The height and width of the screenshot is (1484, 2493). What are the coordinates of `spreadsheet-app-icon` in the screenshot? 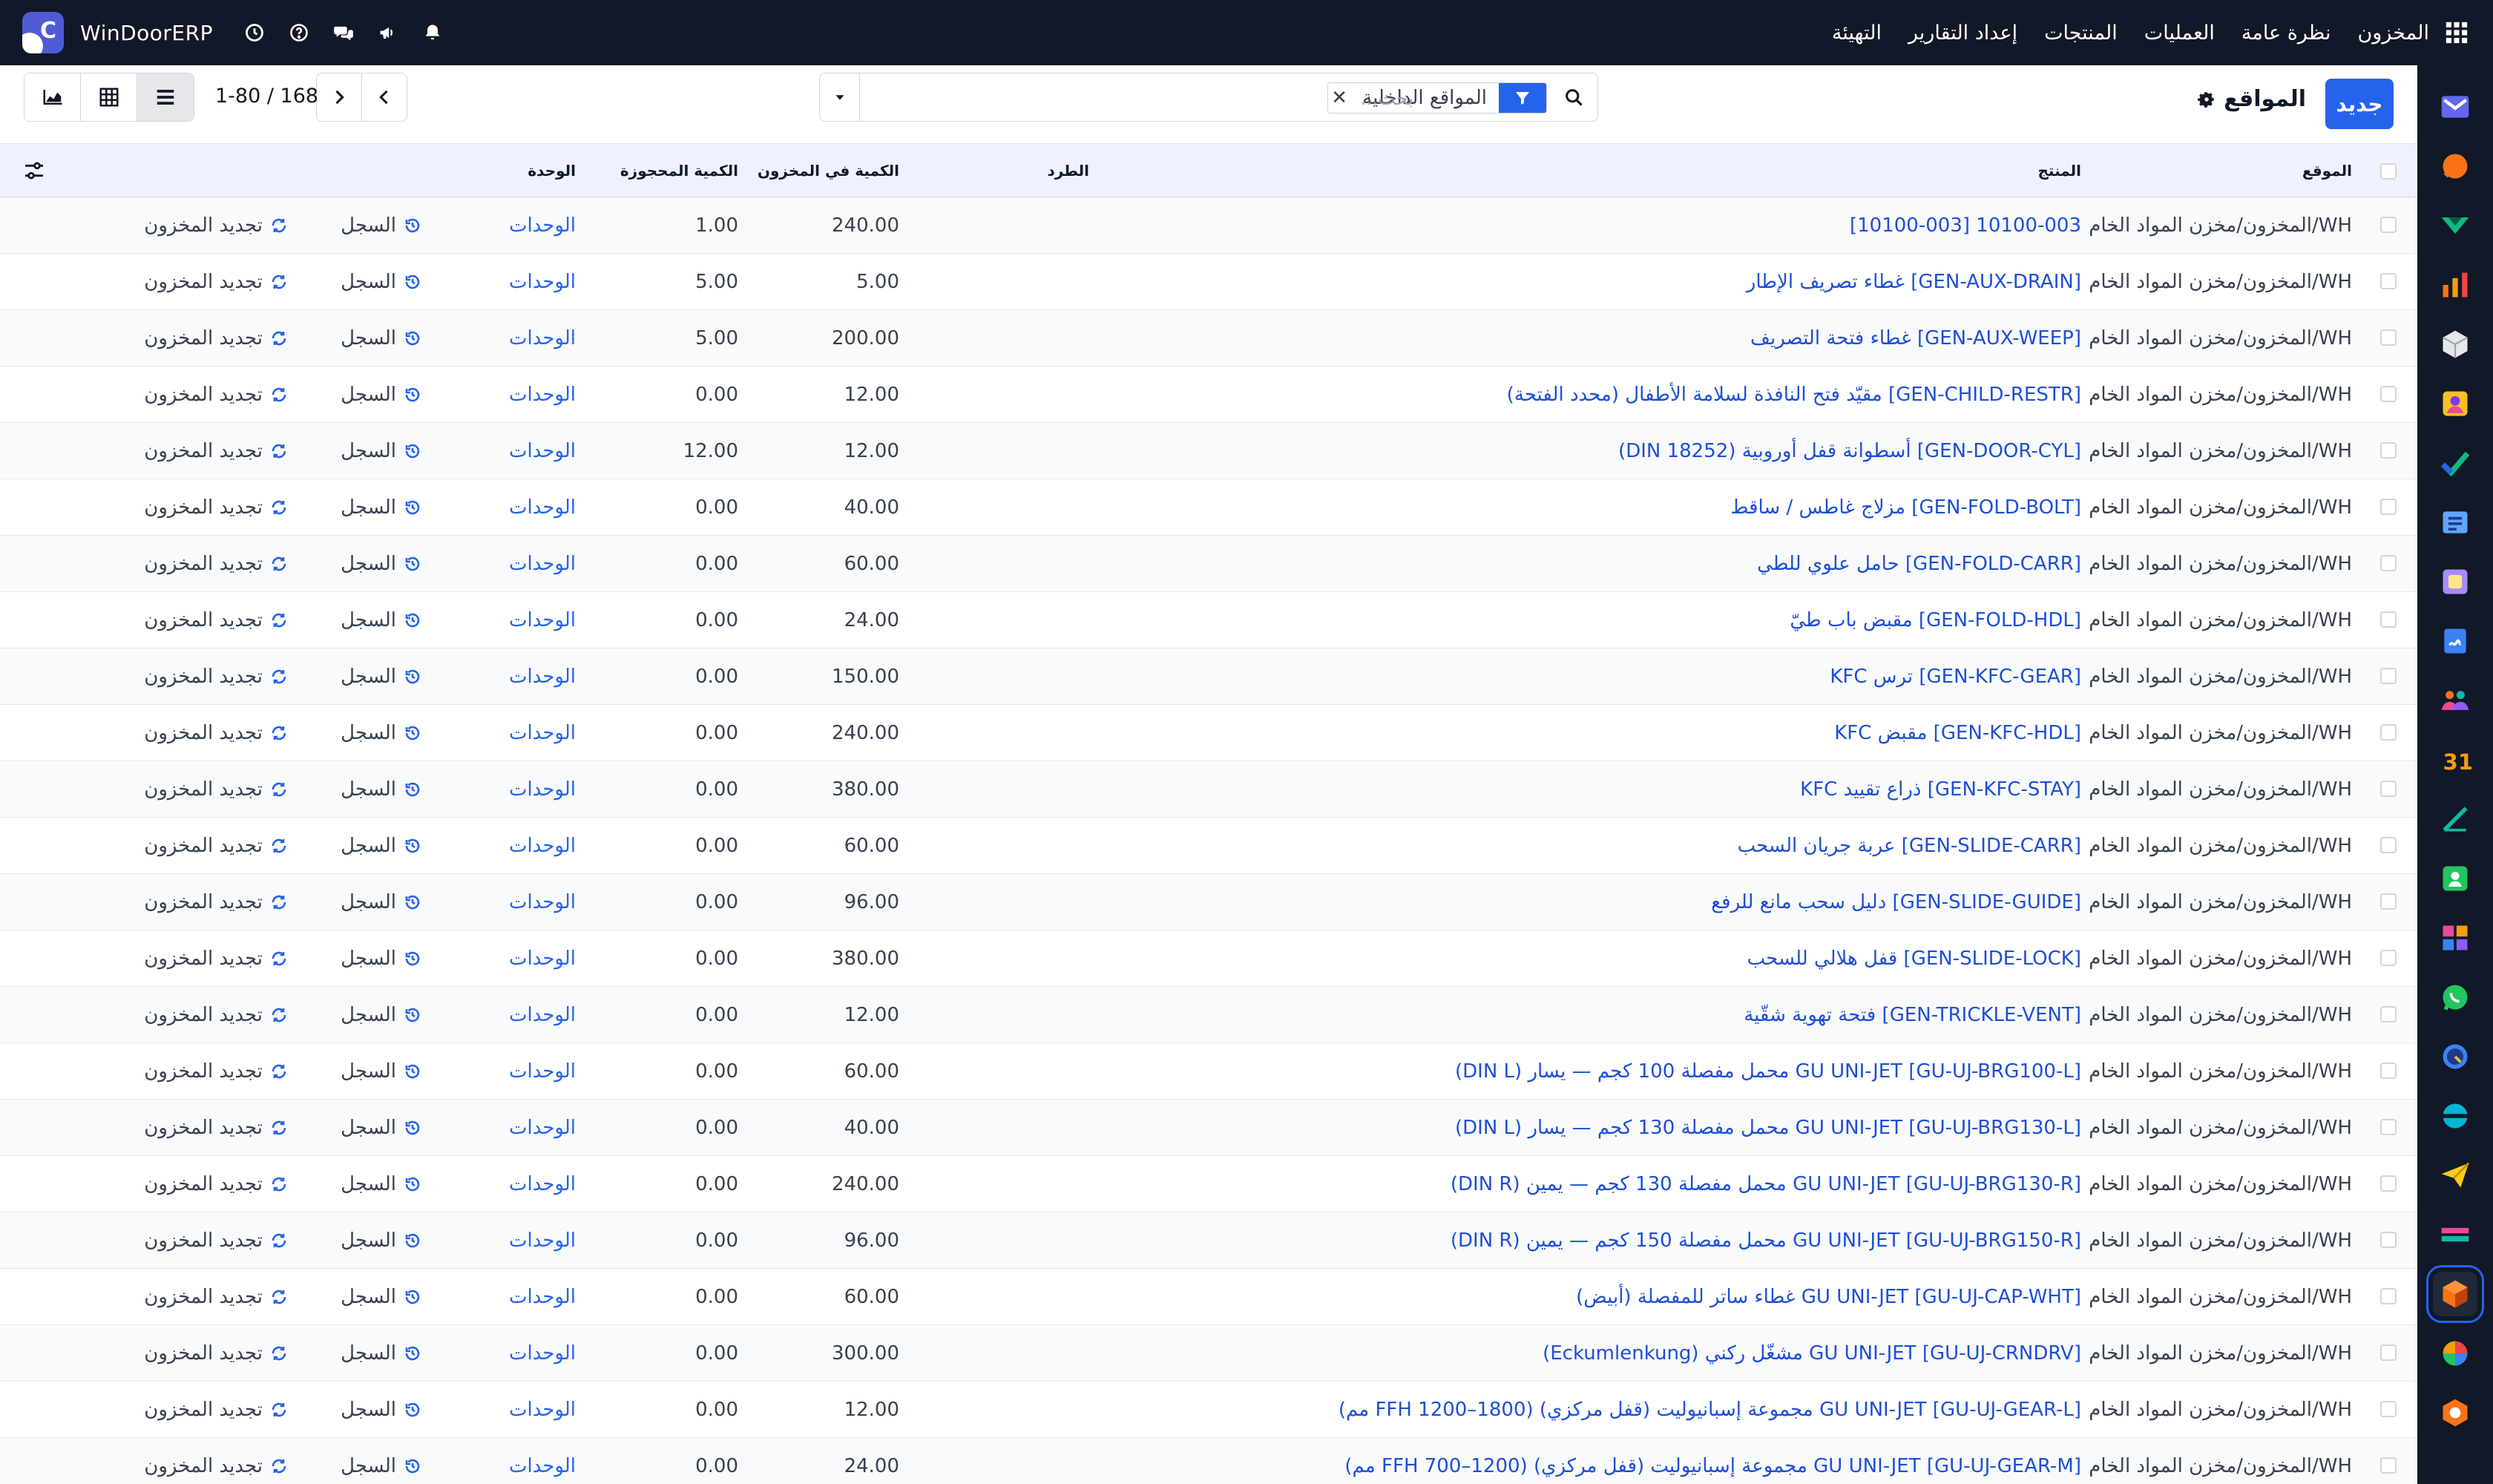 It's located at (2455, 1353).